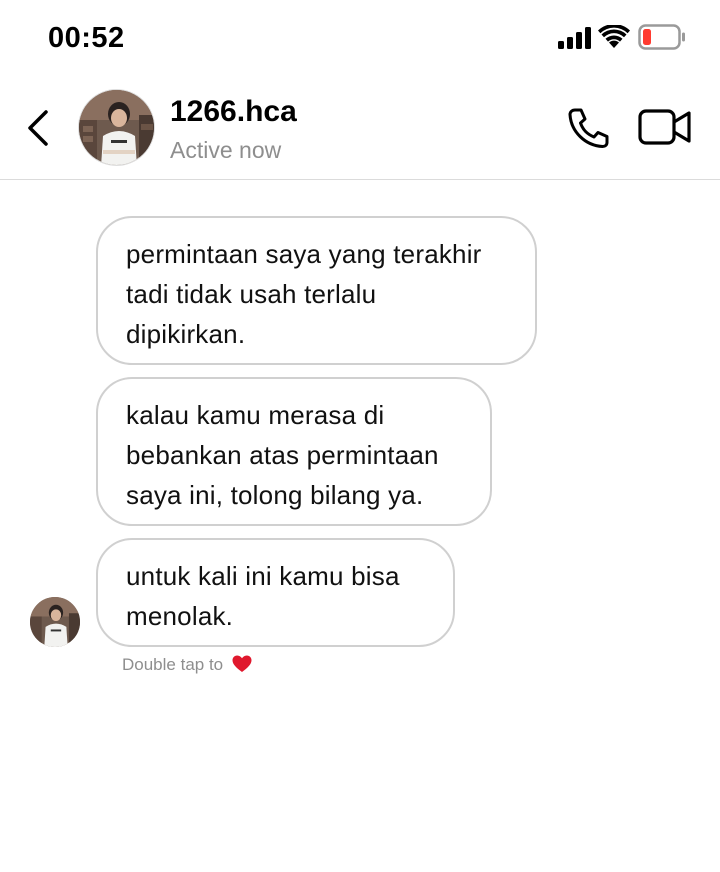 The width and height of the screenshot is (720, 872). I want to click on contact-name: 1266.hca, so click(233, 112).